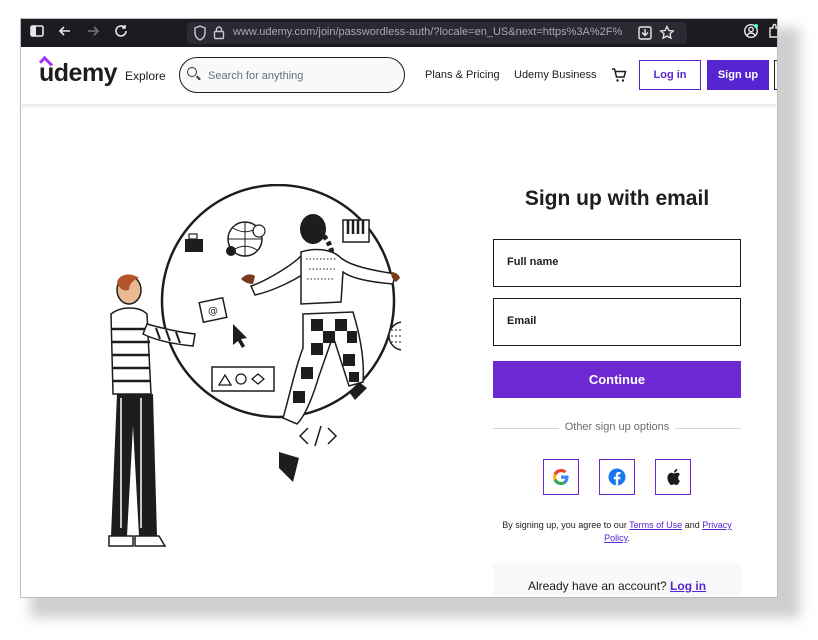  I want to click on terms-of-use-link: Terms of Use, so click(655, 525).